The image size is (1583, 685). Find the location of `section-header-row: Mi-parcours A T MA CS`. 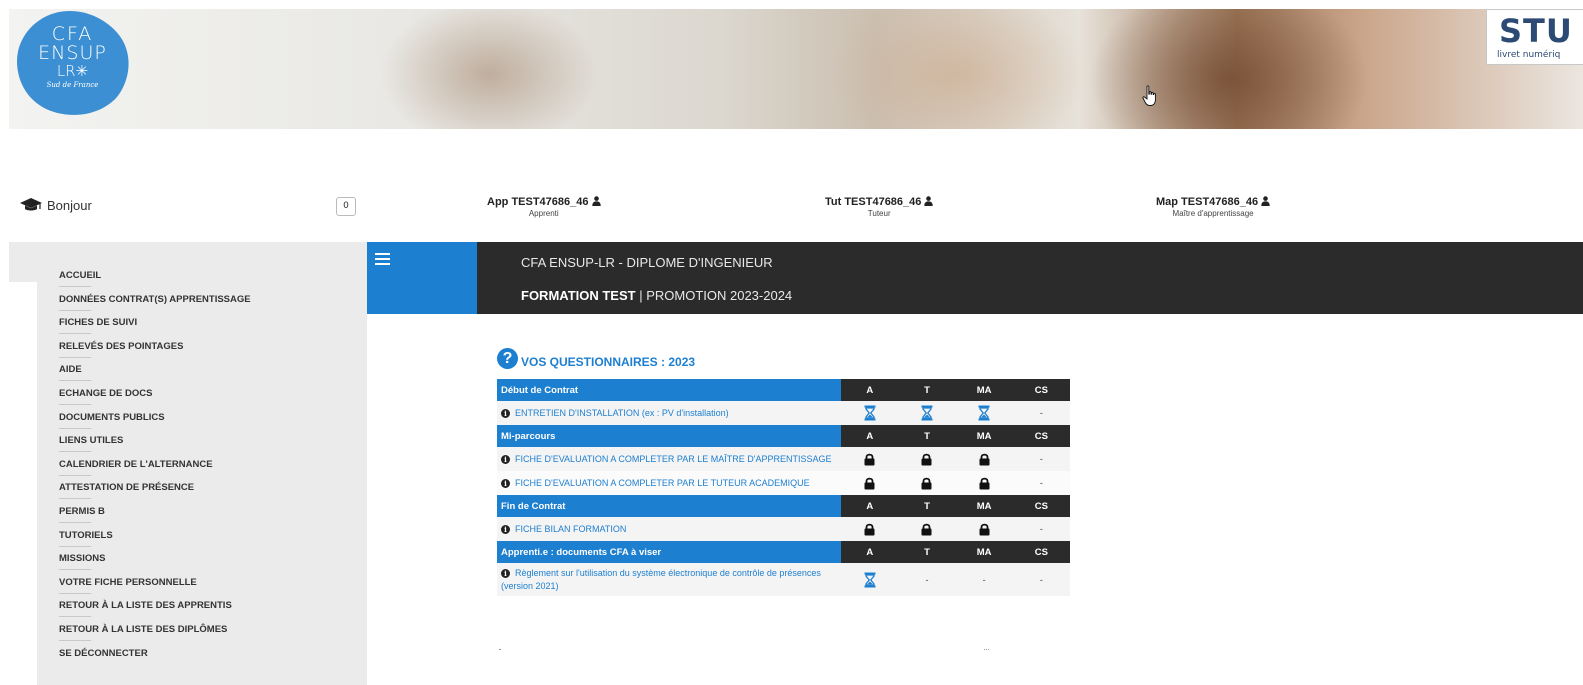

section-header-row: Mi-parcours A T MA CS is located at coordinates (783, 436).